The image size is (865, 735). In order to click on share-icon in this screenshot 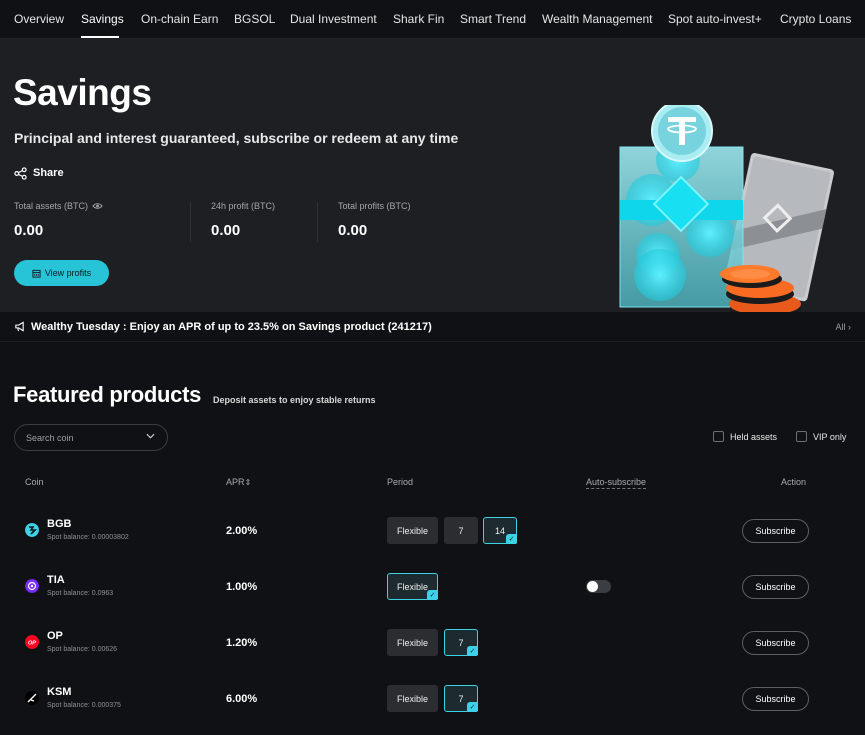, I will do `click(20, 173)`.